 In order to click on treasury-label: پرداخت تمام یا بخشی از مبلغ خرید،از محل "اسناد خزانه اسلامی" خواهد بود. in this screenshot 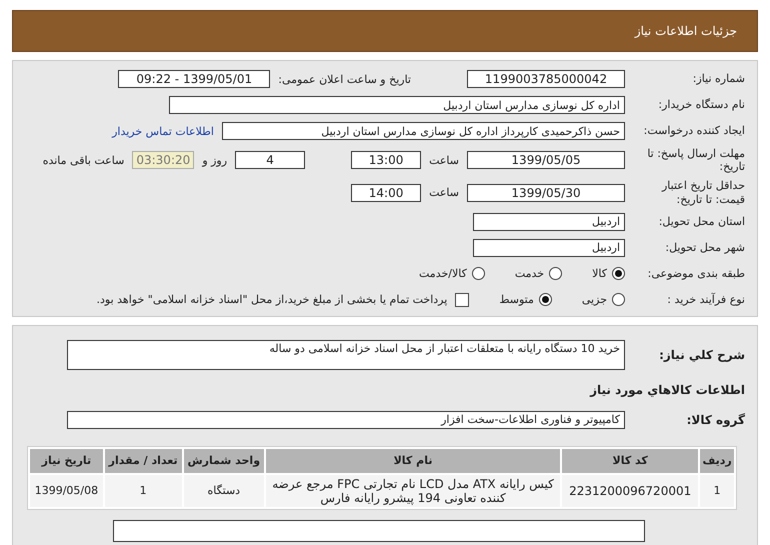, I will do `click(272, 299)`.